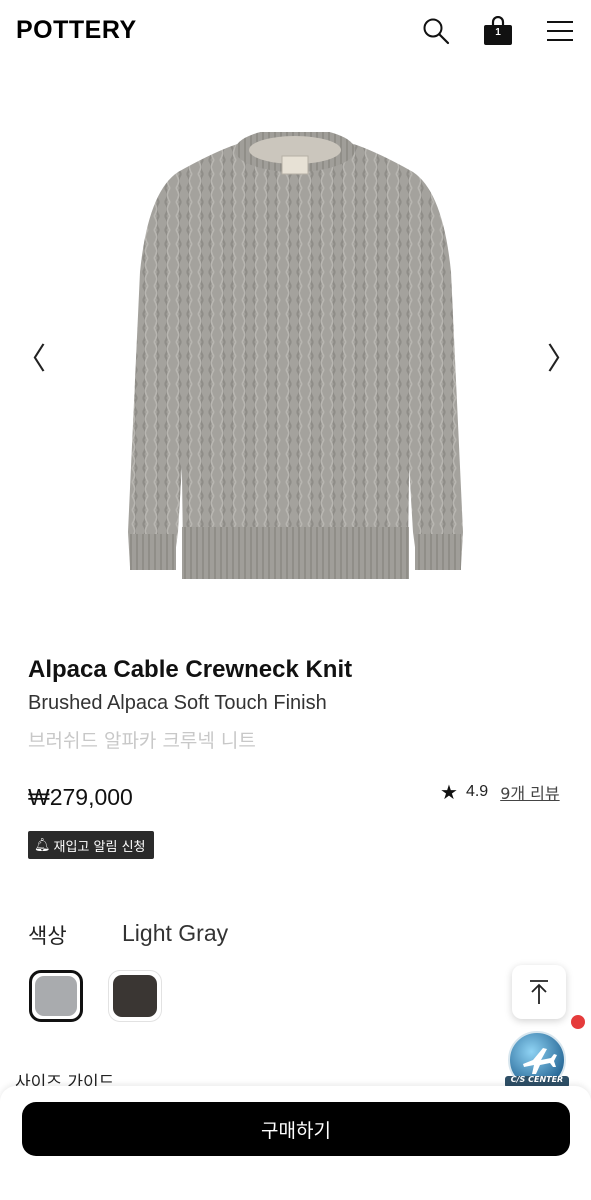 The width and height of the screenshot is (591, 1200). What do you see at coordinates (190, 669) in the screenshot?
I see `product-name: Alpaca Cable Crewneck Knit` at bounding box center [190, 669].